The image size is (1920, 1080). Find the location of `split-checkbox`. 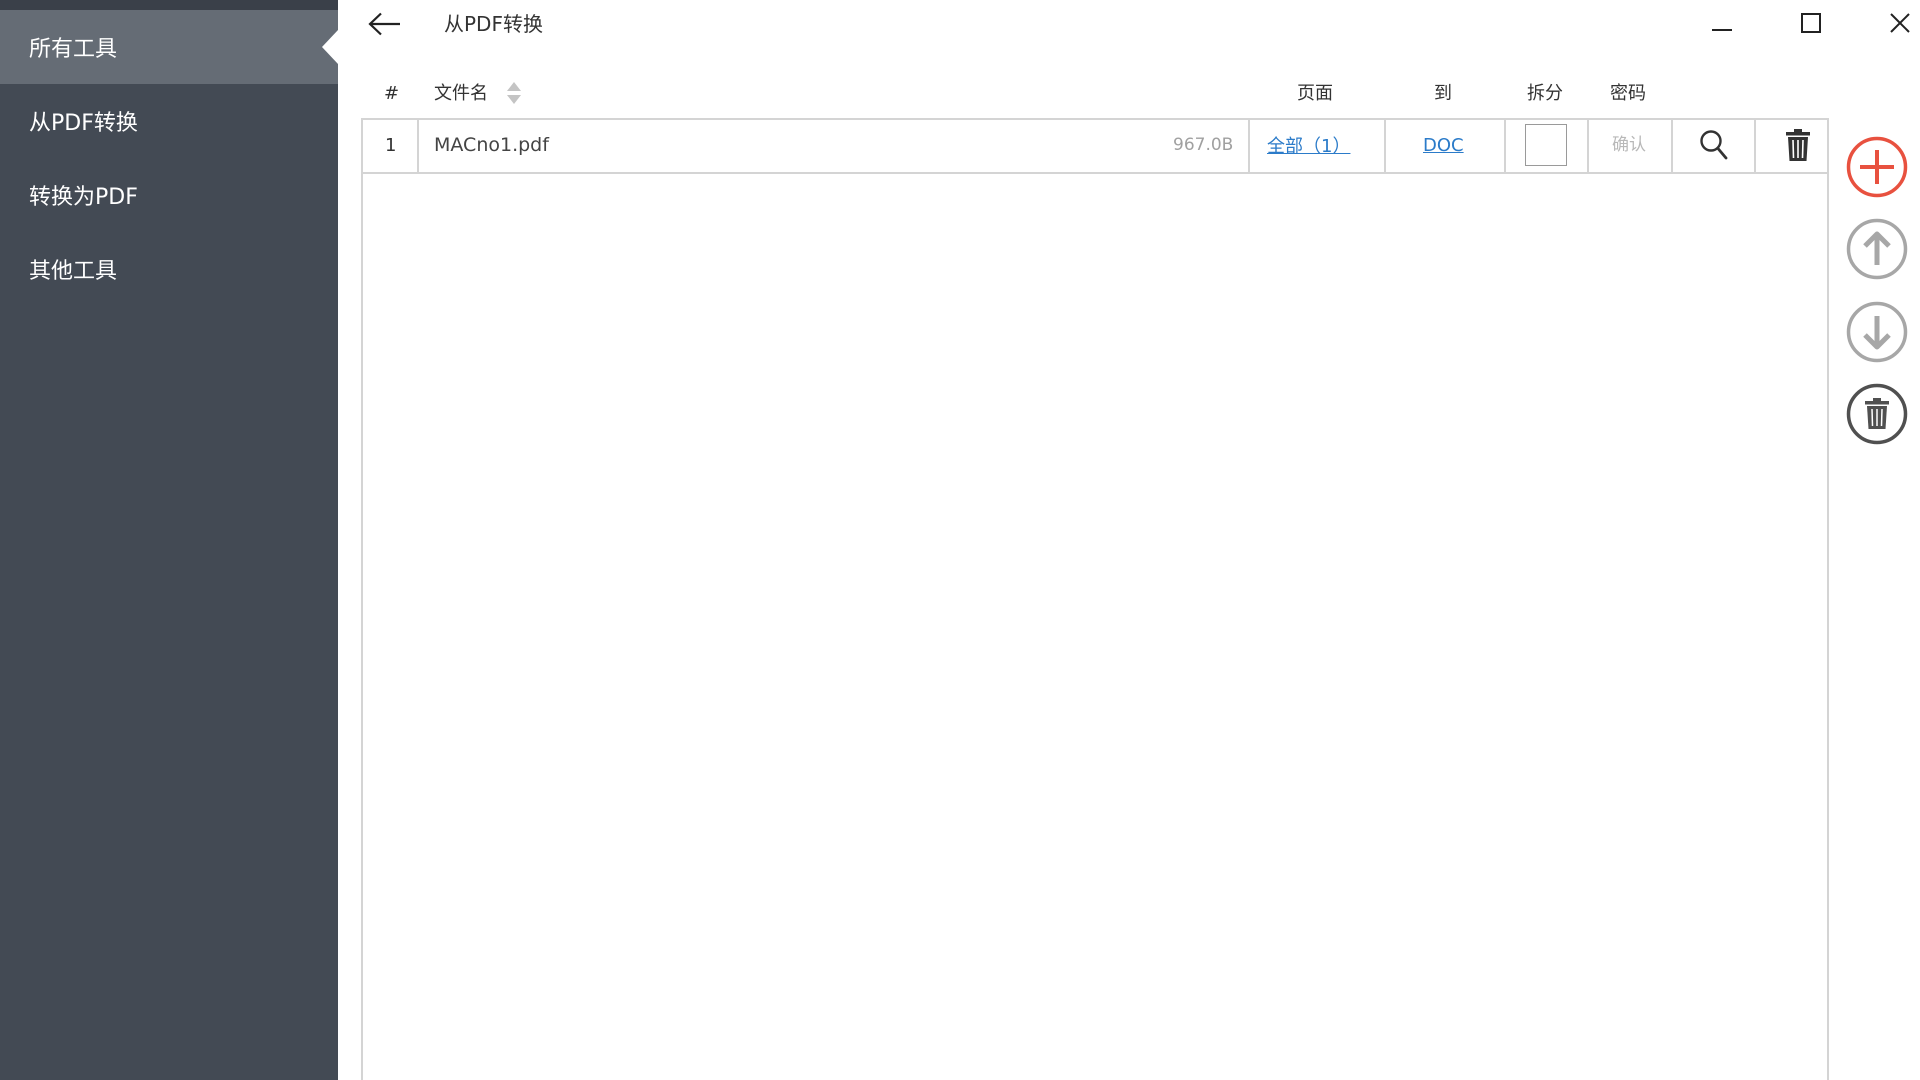

split-checkbox is located at coordinates (1546, 145).